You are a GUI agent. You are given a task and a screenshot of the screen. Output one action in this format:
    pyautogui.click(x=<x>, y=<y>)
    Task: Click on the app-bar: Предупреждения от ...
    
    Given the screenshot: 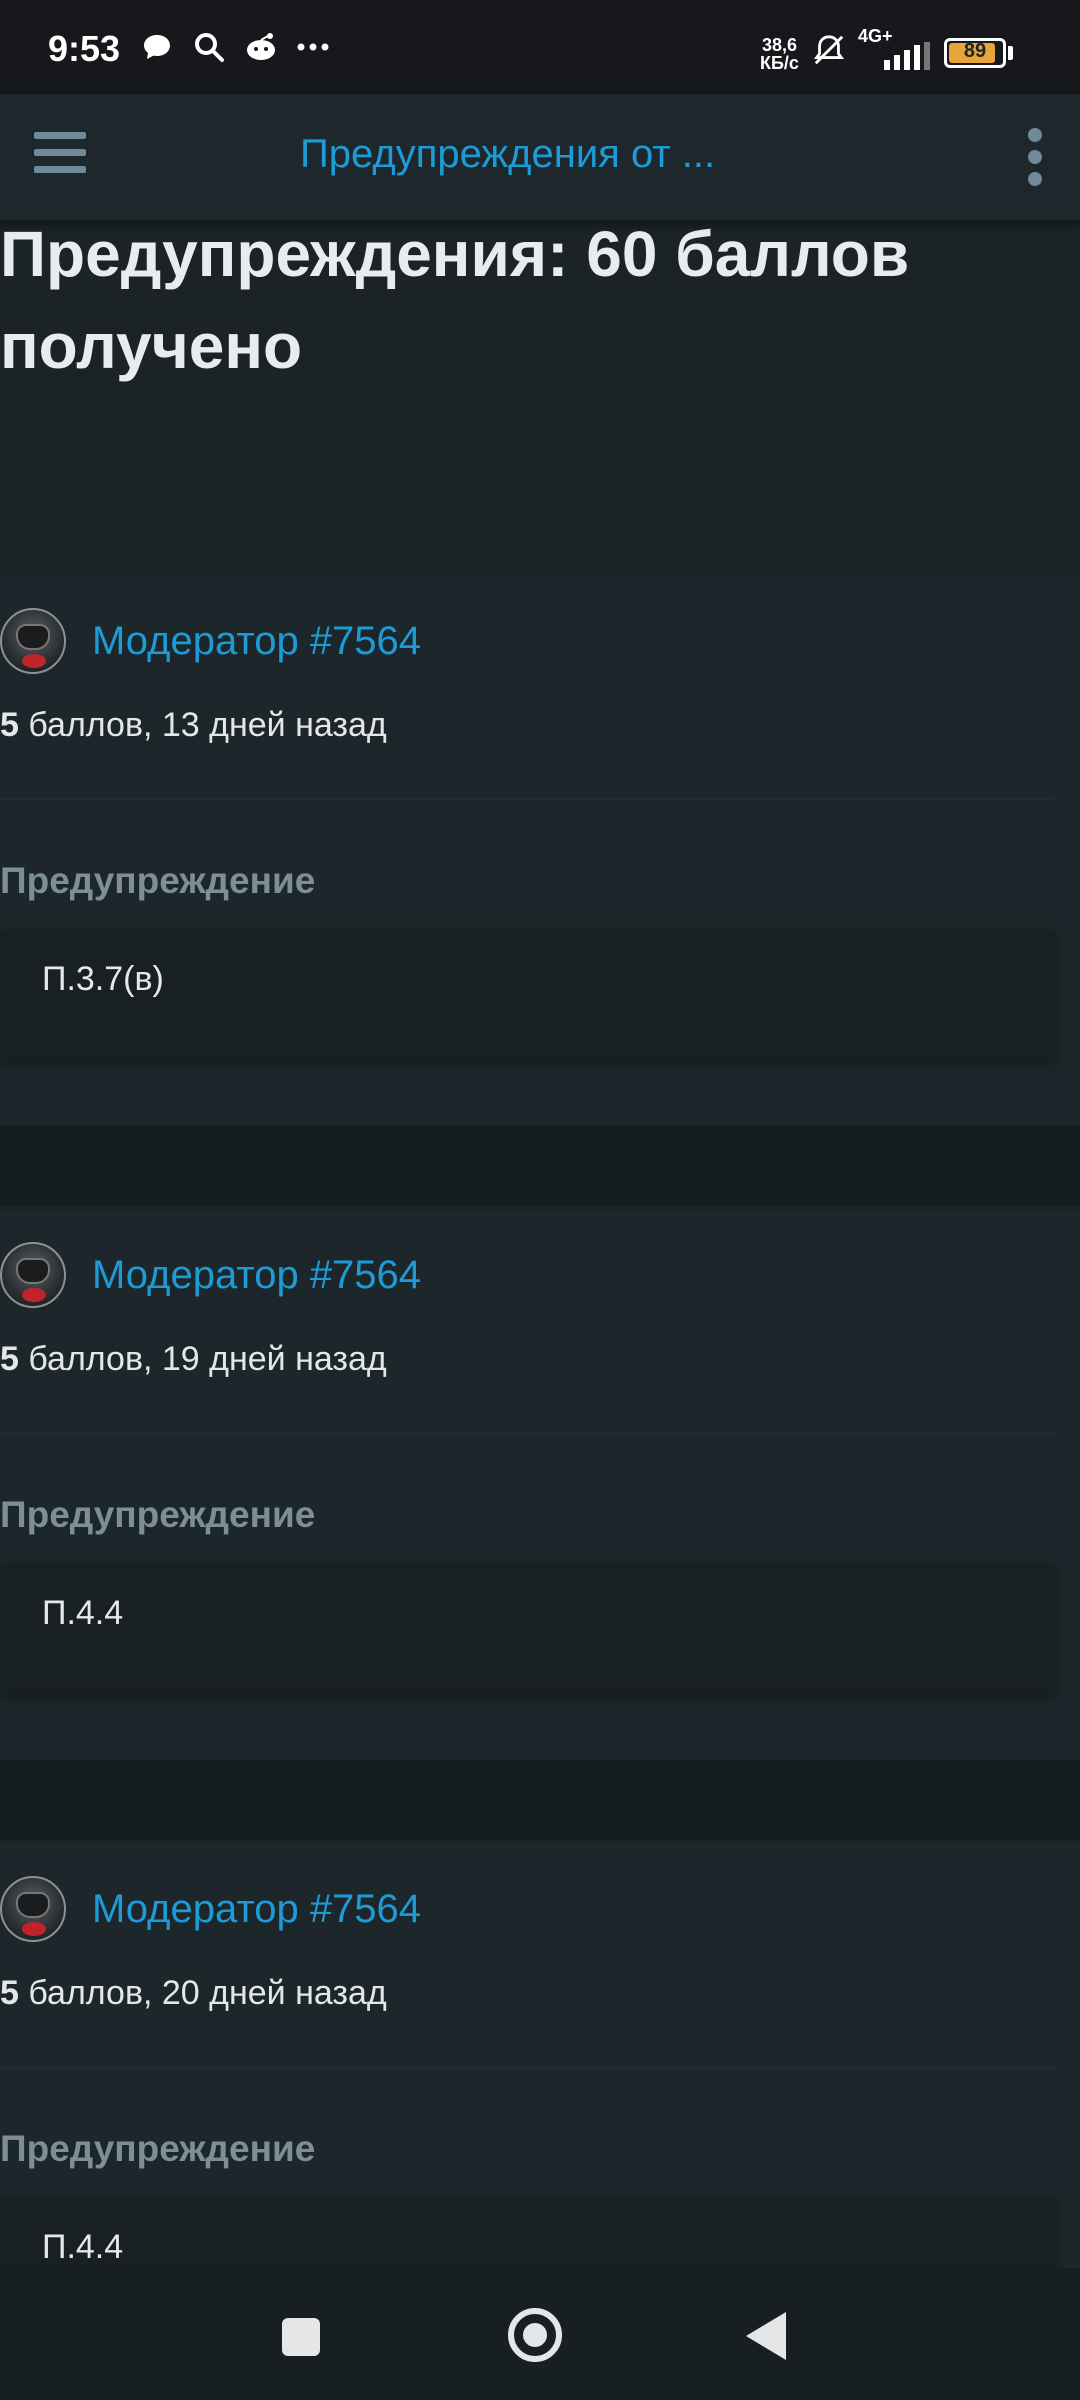 What is the action you would take?
    pyautogui.click(x=540, y=157)
    